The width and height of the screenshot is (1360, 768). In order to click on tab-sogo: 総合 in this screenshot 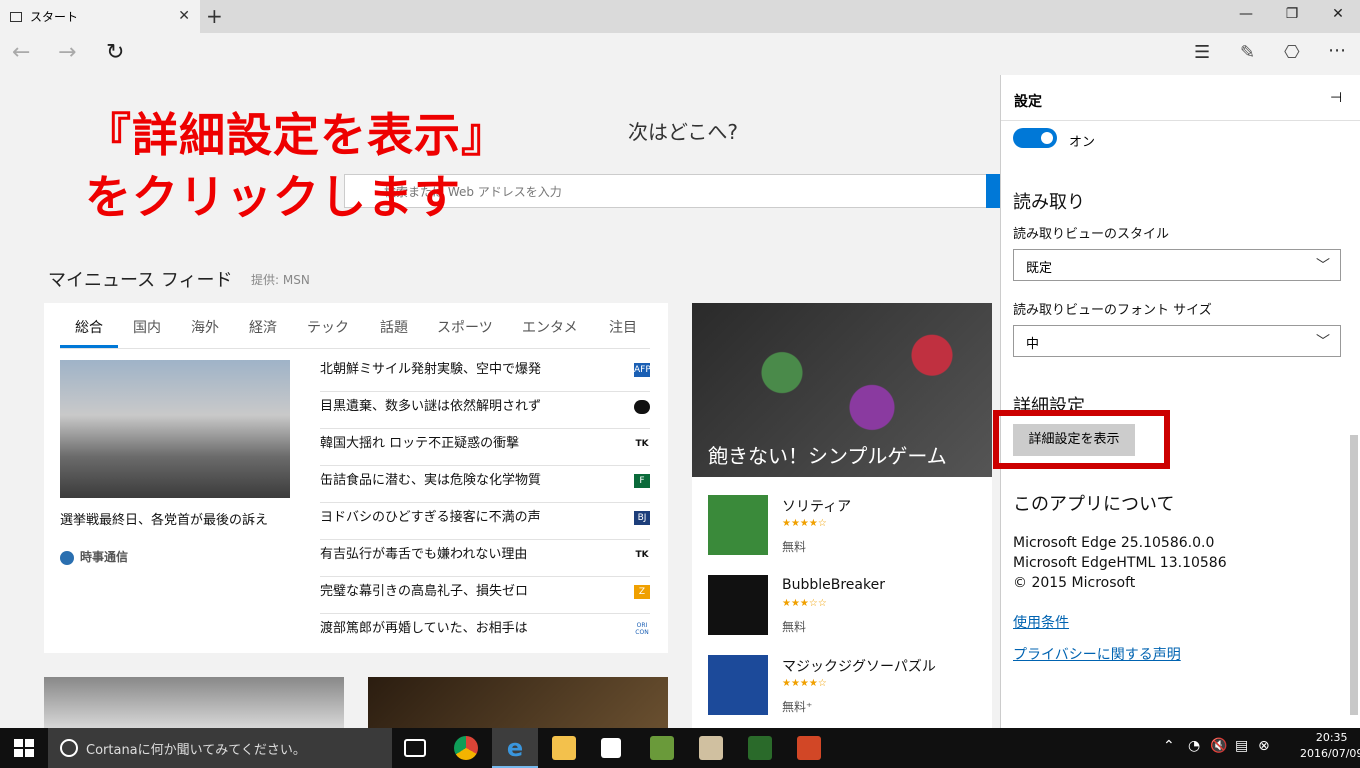, I will do `click(89, 327)`.